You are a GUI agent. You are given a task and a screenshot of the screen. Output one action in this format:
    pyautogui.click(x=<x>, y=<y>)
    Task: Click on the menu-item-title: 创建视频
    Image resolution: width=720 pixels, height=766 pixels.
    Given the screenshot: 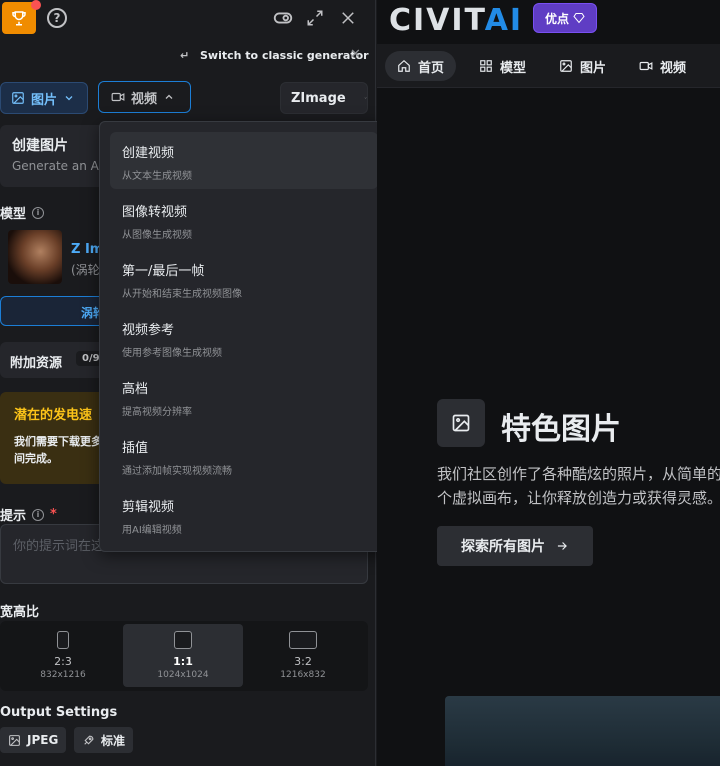 What is the action you would take?
    pyautogui.click(x=148, y=153)
    